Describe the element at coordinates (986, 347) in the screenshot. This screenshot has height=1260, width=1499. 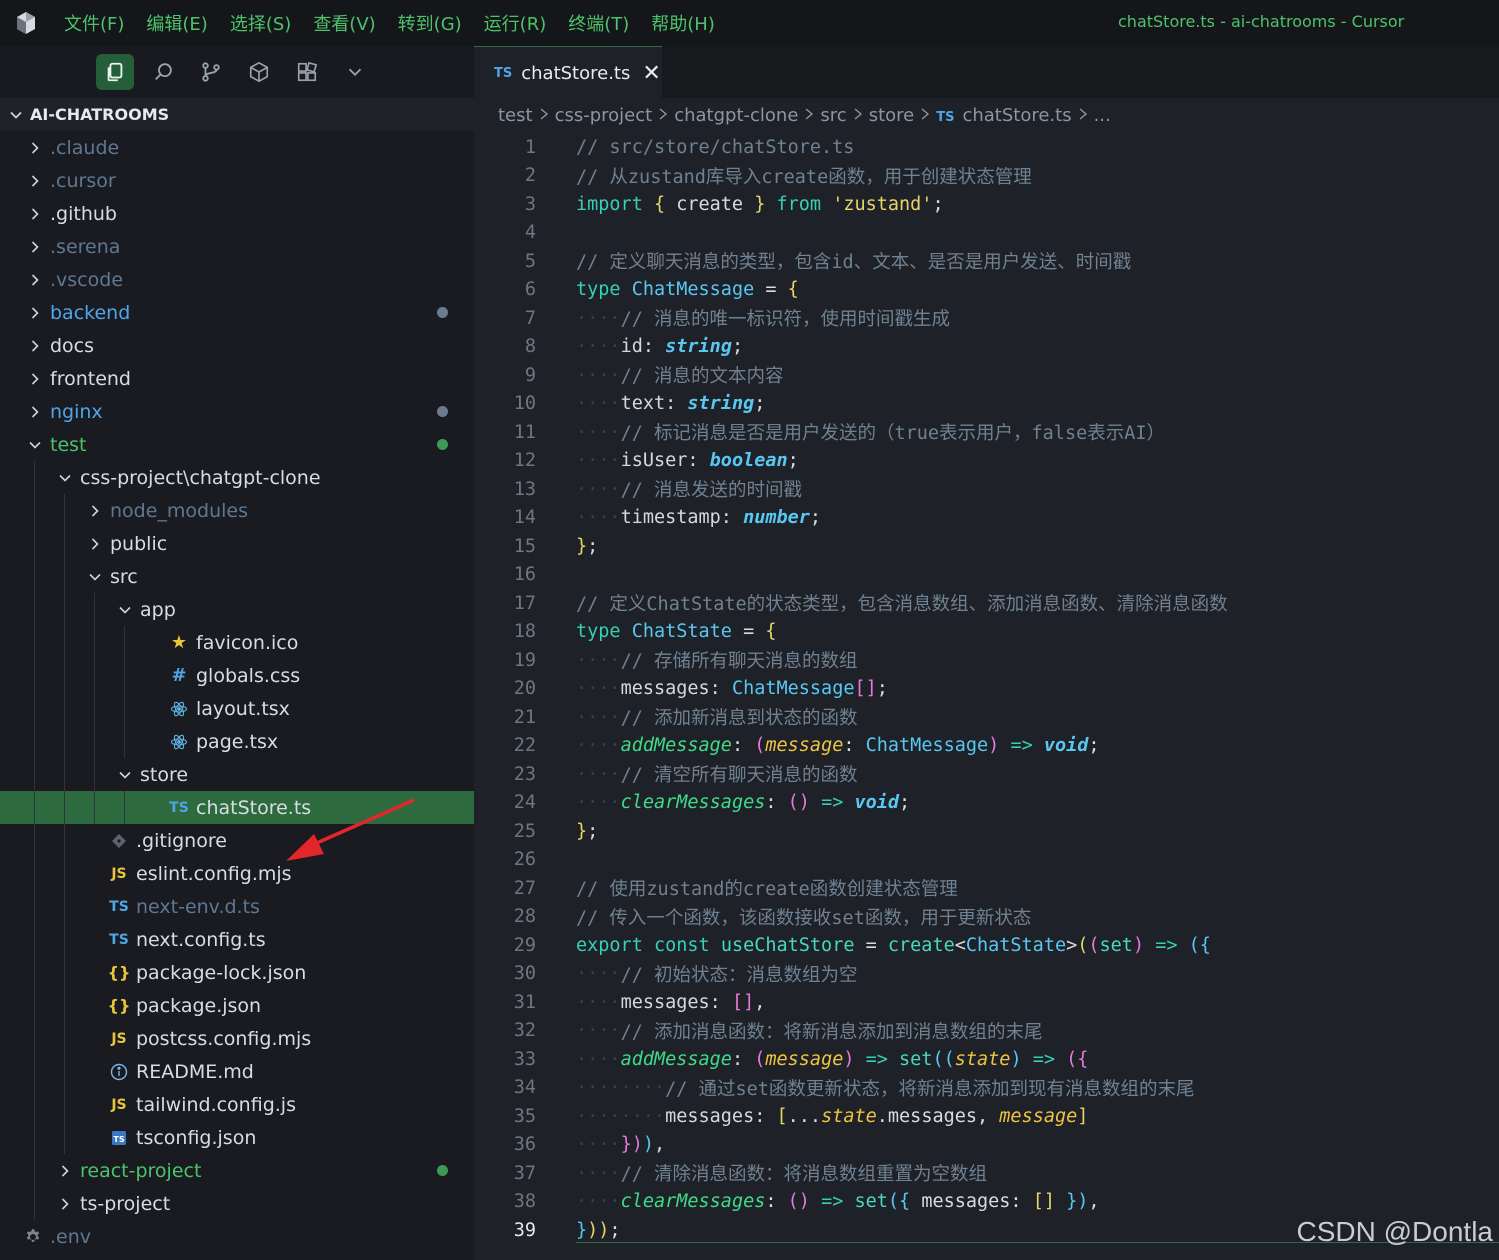
I see `code-line: 8 ···· id: string;` at that location.